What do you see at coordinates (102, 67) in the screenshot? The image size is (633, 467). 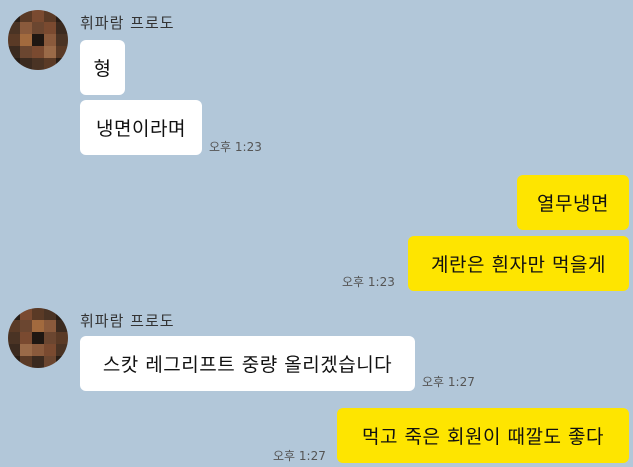 I see `chat-bubble: 형` at bounding box center [102, 67].